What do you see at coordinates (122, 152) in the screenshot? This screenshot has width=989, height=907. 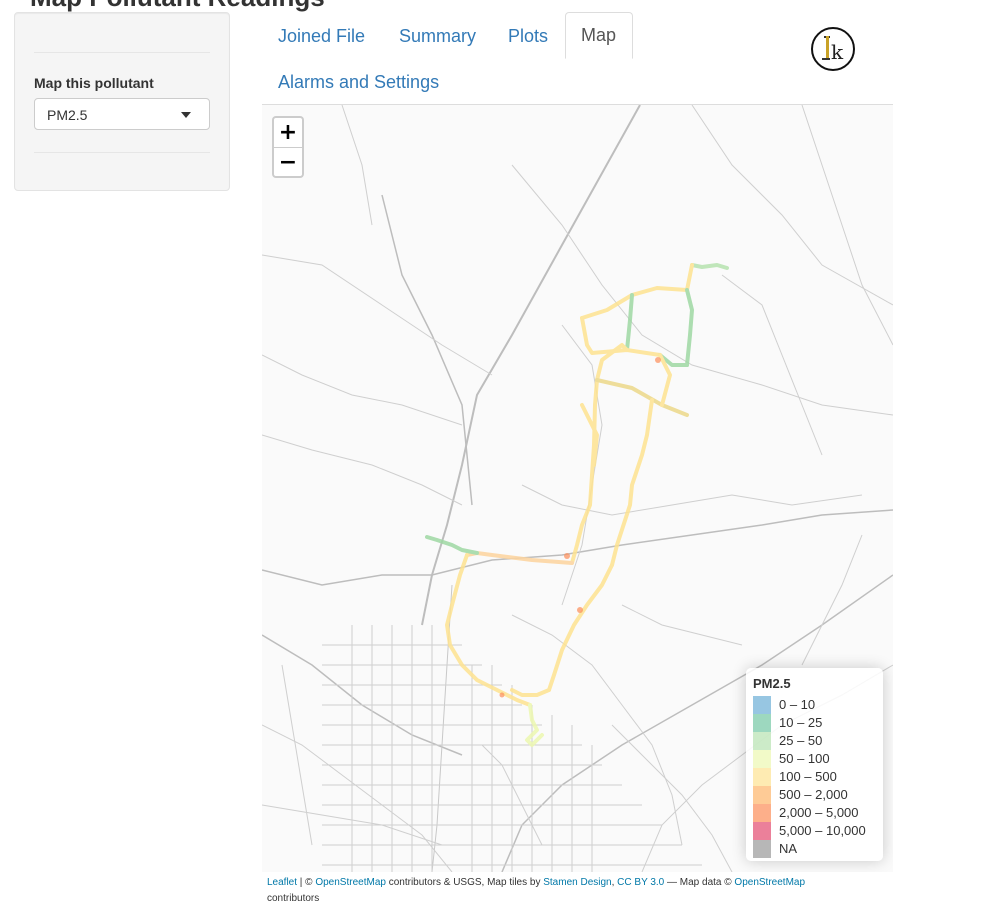 I see `sidebar-divider-bottom` at bounding box center [122, 152].